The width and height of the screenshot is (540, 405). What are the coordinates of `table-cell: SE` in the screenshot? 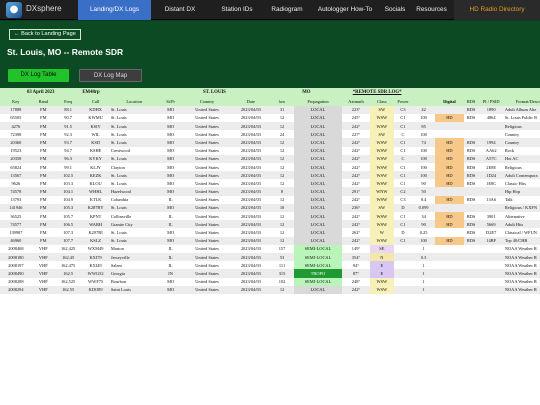 It's located at (381, 248).